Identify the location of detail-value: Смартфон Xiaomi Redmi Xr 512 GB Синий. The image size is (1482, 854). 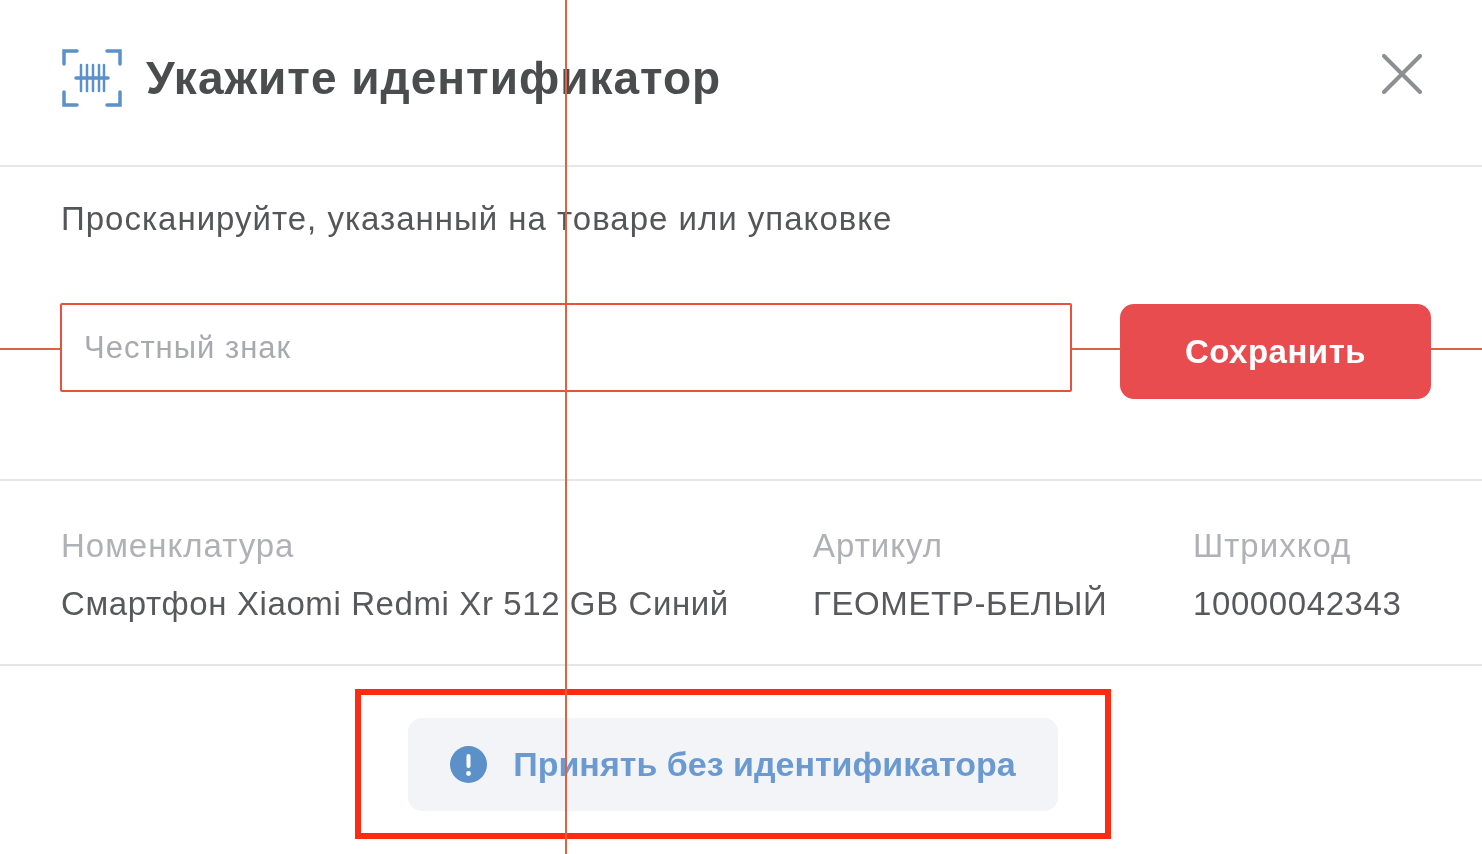
(395, 604).